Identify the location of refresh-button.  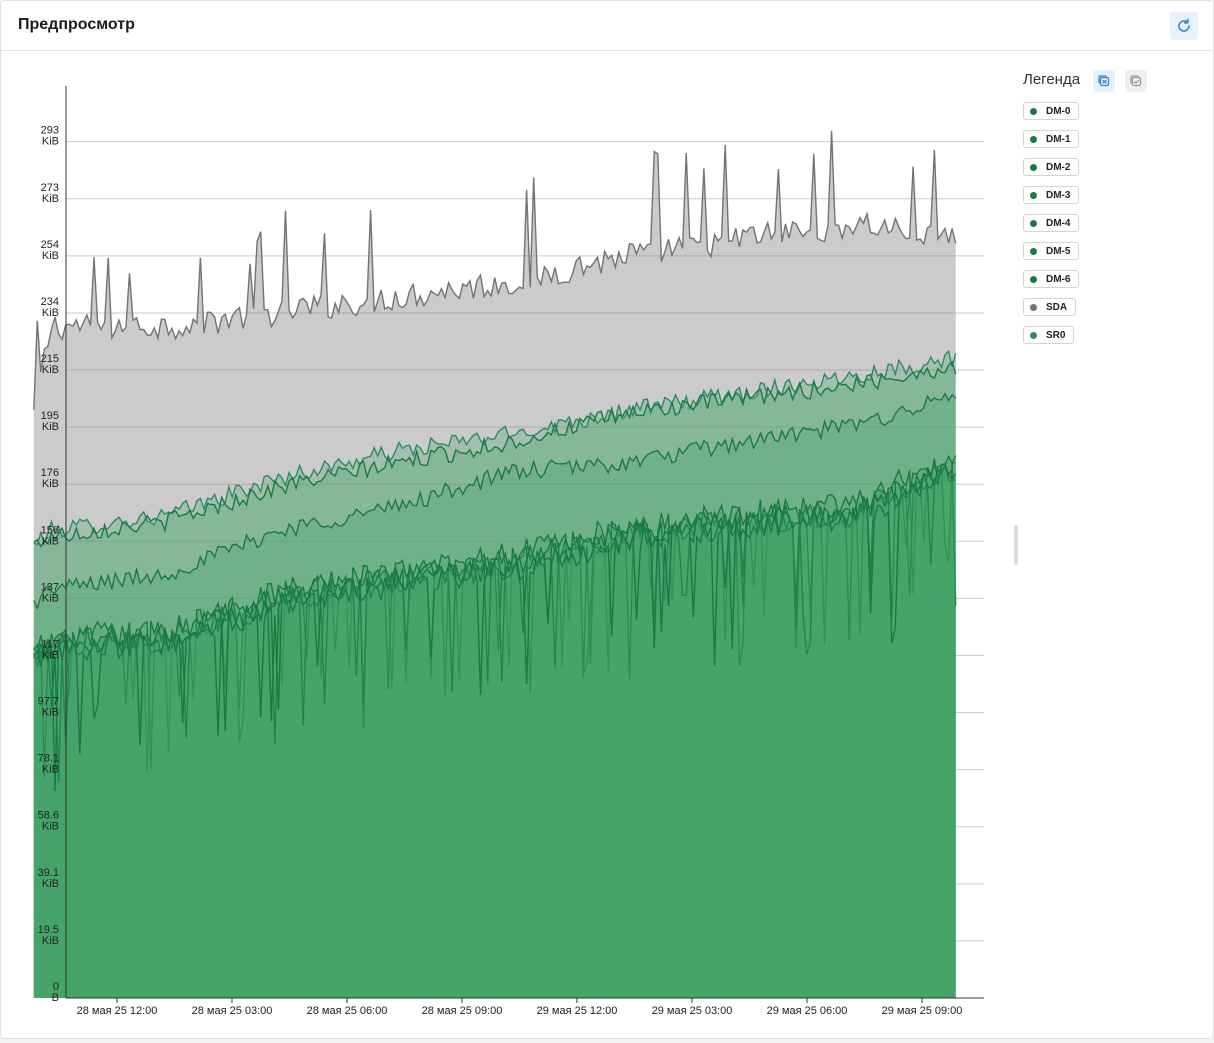
(1184, 26).